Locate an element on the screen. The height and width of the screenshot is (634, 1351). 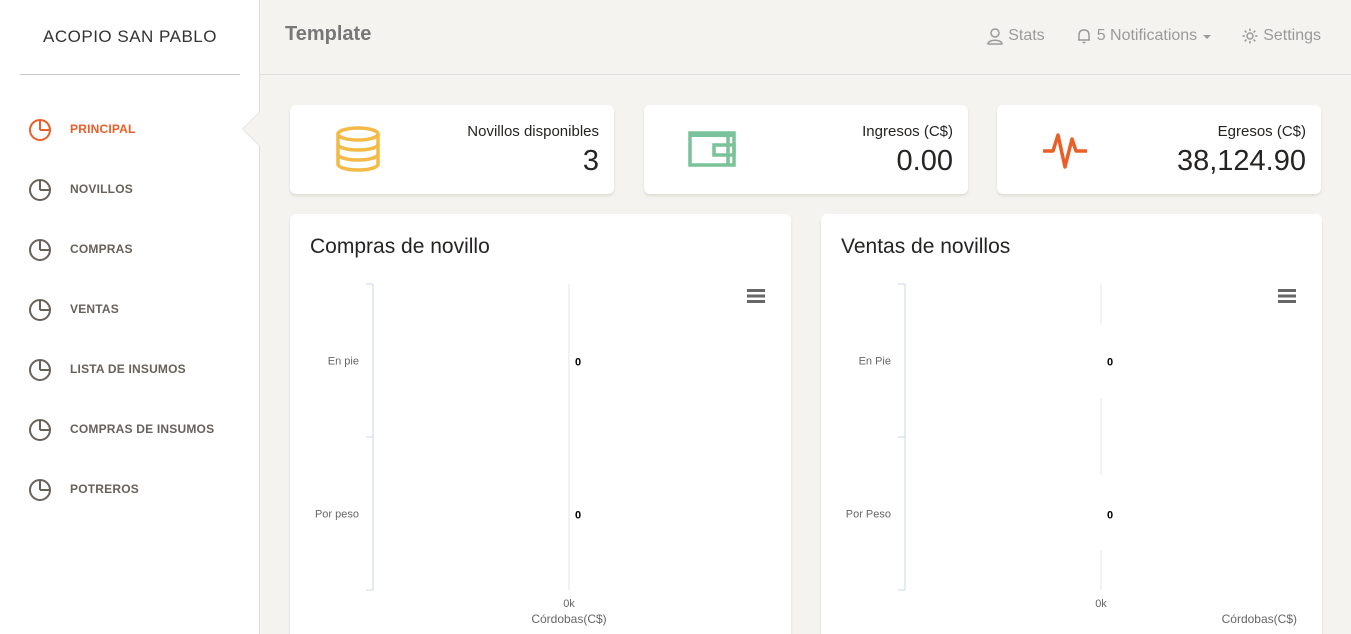
category-label: Por peso is located at coordinates (337, 515).